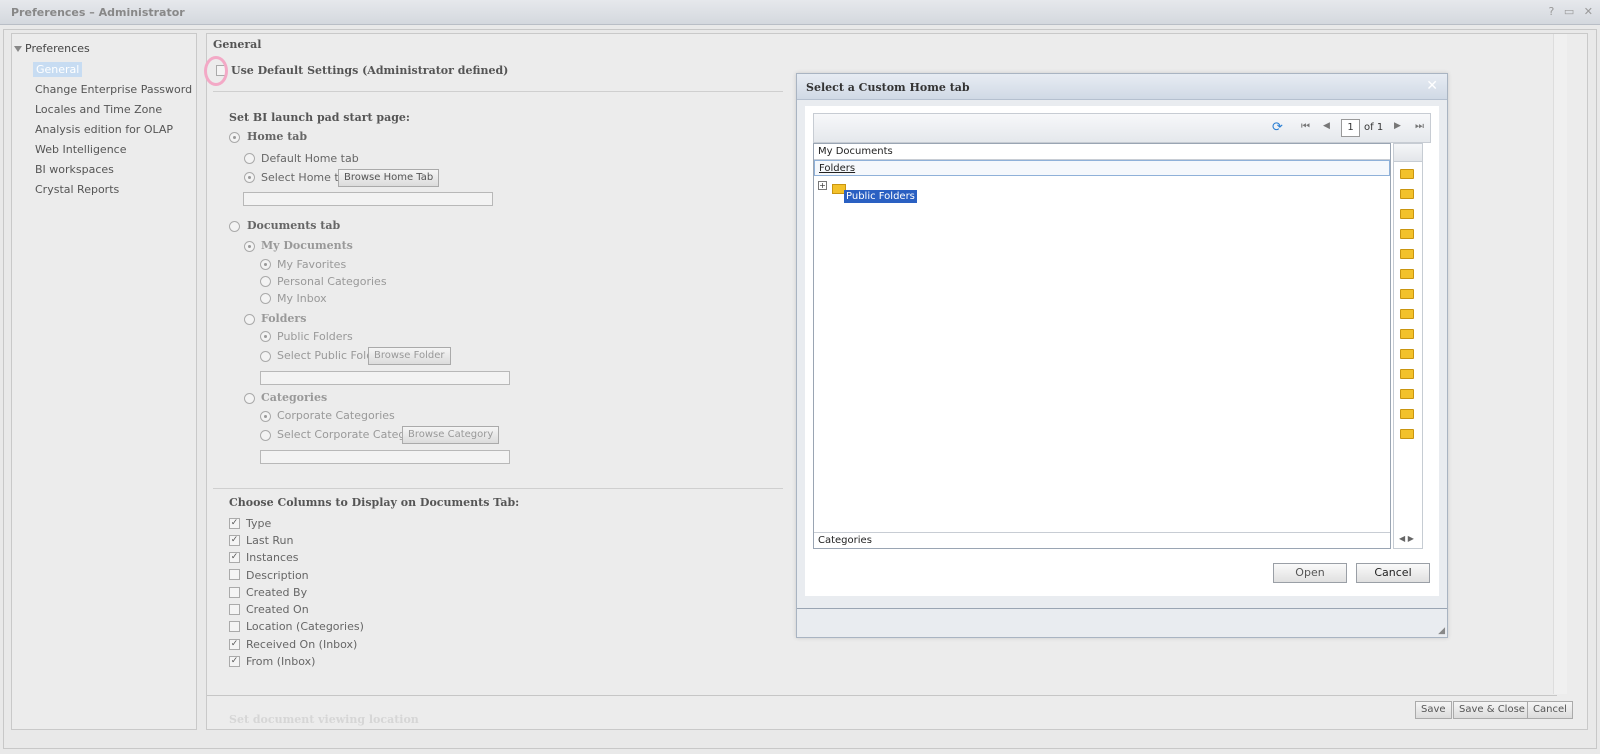 This screenshot has height=754, width=1600. Describe the element at coordinates (234, 574) in the screenshot. I see `column-description-checkbox` at that location.